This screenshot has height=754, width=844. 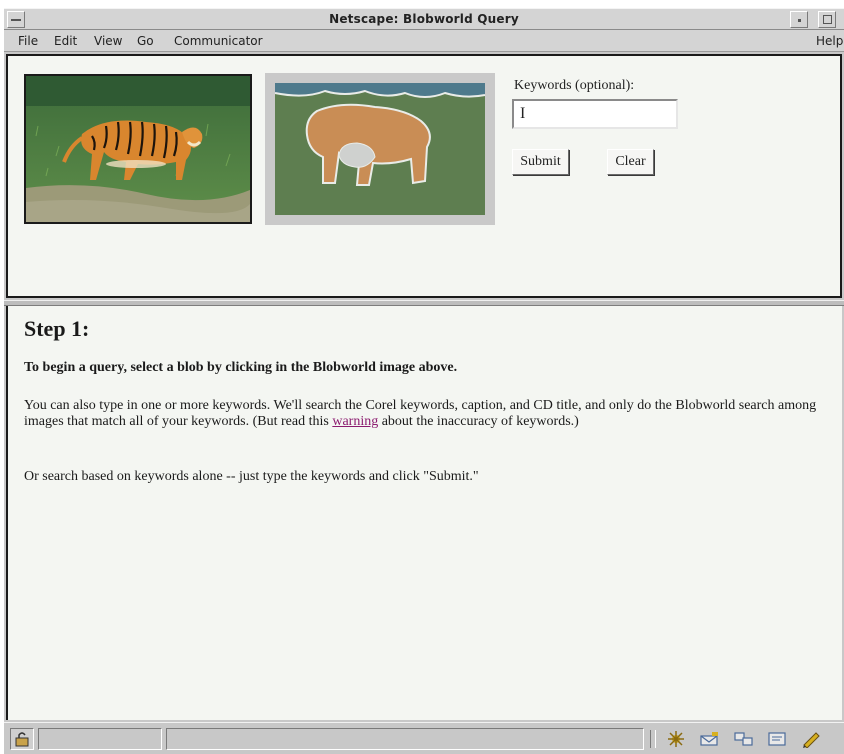 I want to click on keywords-label: Keywords (optional):, so click(x=574, y=85).